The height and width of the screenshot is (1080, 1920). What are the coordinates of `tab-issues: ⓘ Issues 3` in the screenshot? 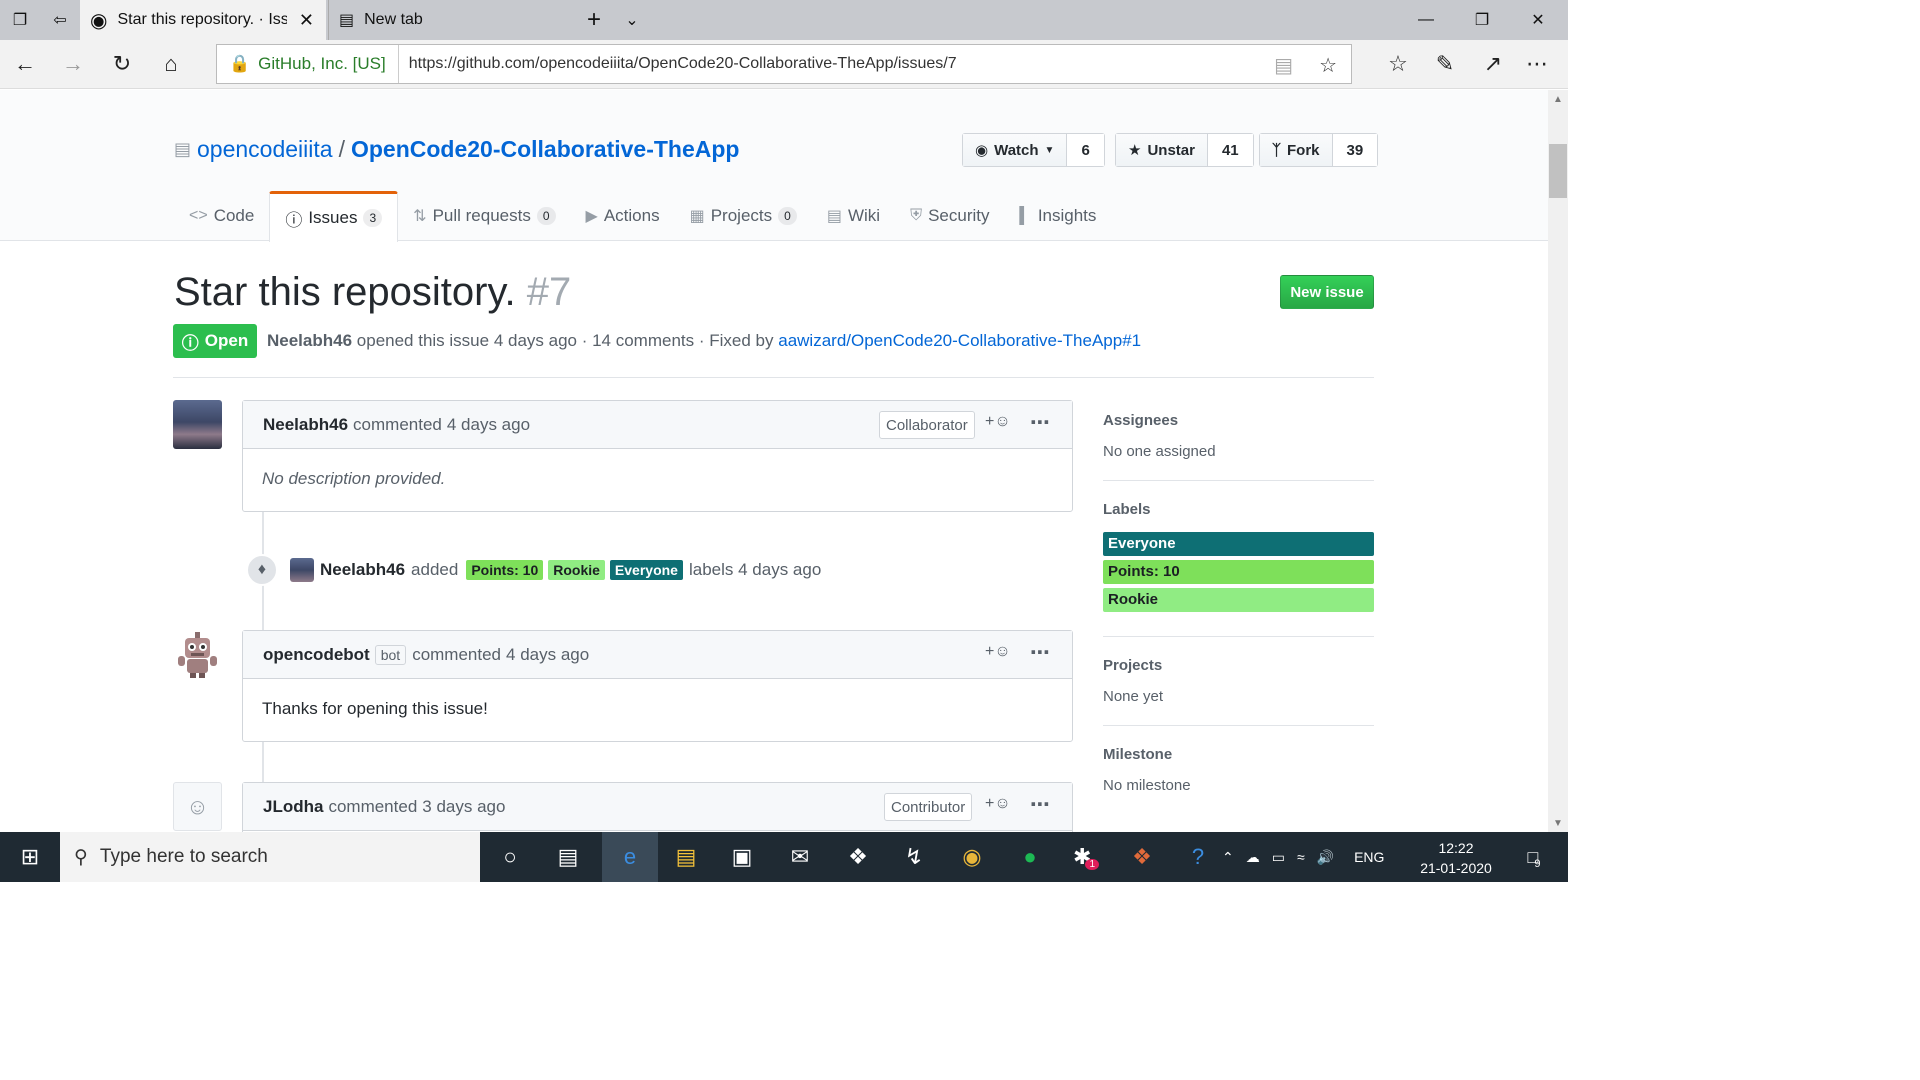 It's located at (334, 216).